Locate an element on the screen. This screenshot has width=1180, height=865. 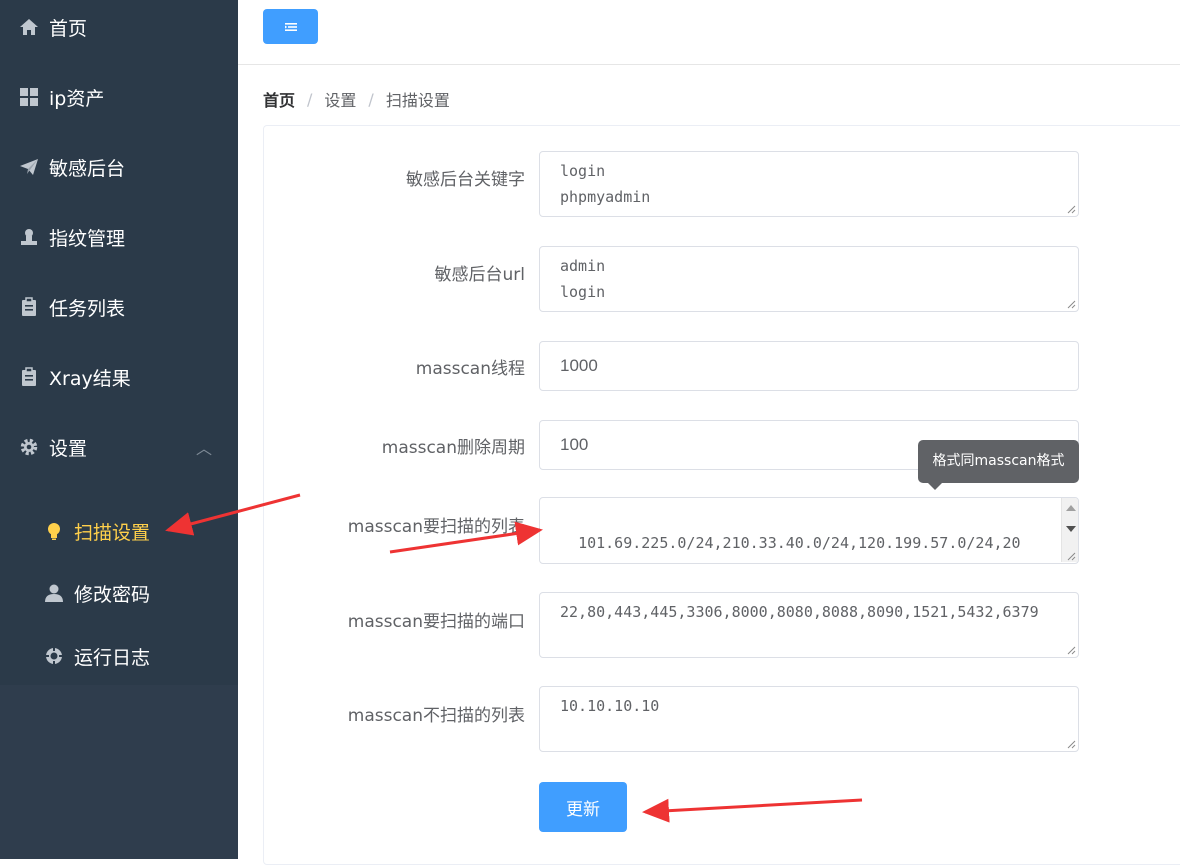
scroll-down-icon is located at coordinates (1071, 529).